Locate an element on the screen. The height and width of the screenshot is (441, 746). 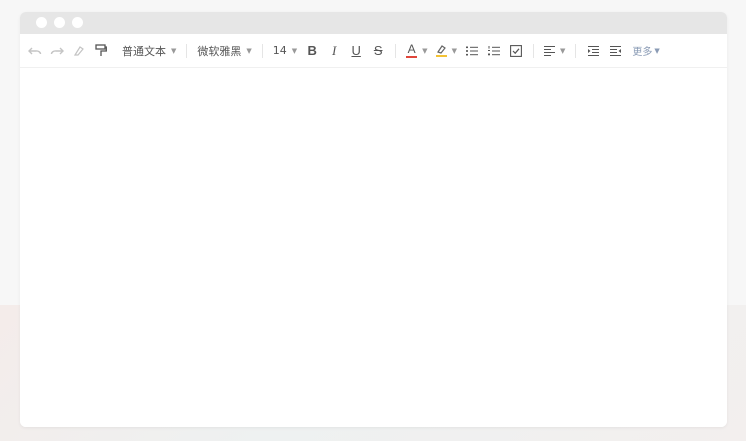
paragraph-style-dropdown: 普通文本 ▼ is located at coordinates (149, 51).